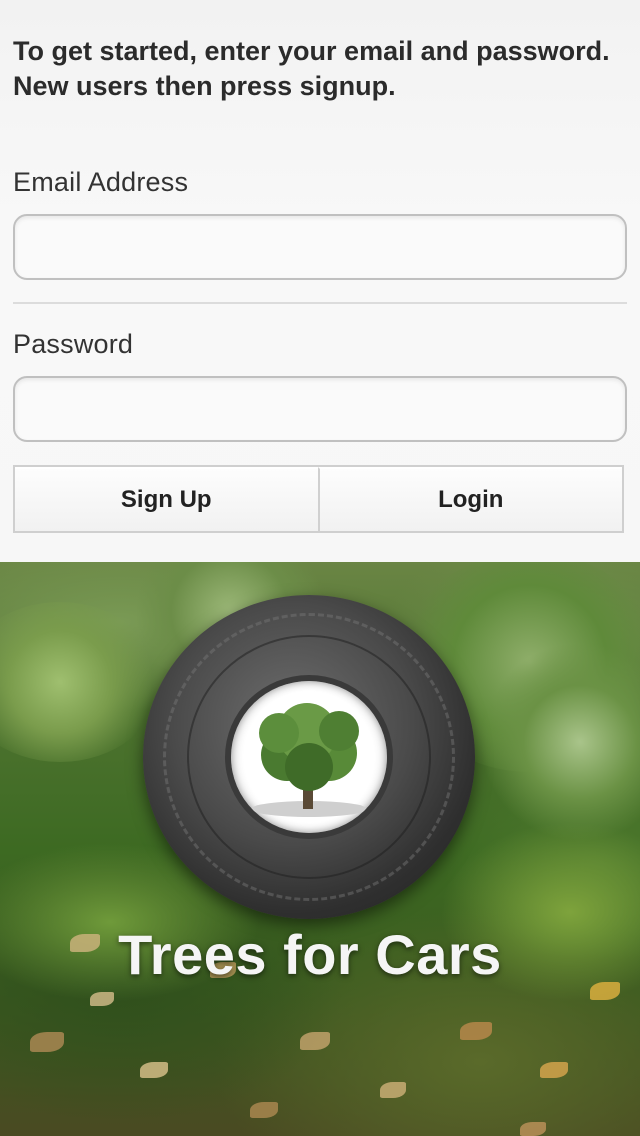  I want to click on tree-icon, so click(309, 757).